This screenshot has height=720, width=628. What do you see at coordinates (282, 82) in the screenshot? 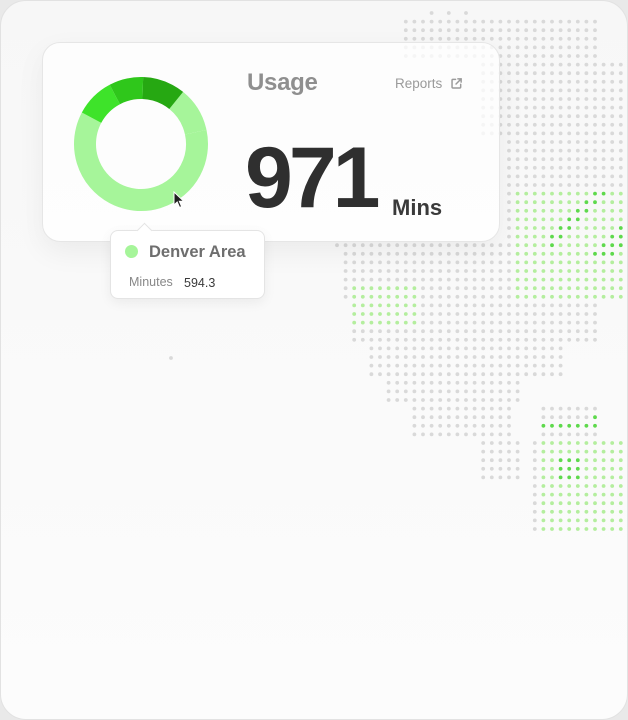
I see `usage-title: Usage` at bounding box center [282, 82].